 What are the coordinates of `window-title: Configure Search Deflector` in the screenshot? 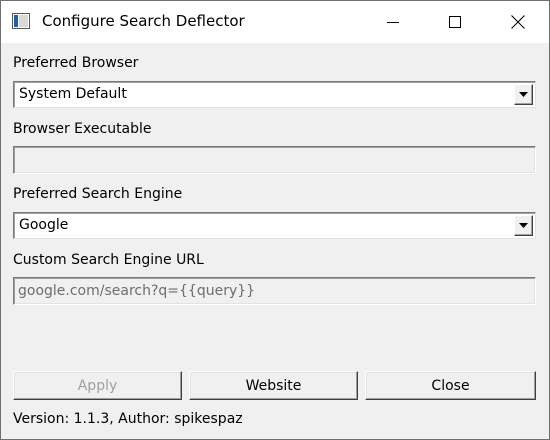 It's located at (143, 21).